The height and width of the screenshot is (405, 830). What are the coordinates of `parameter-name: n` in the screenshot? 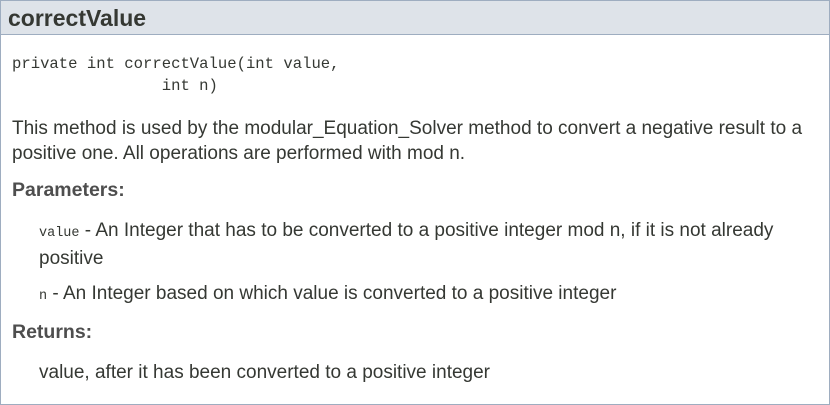 It's located at (43, 296).